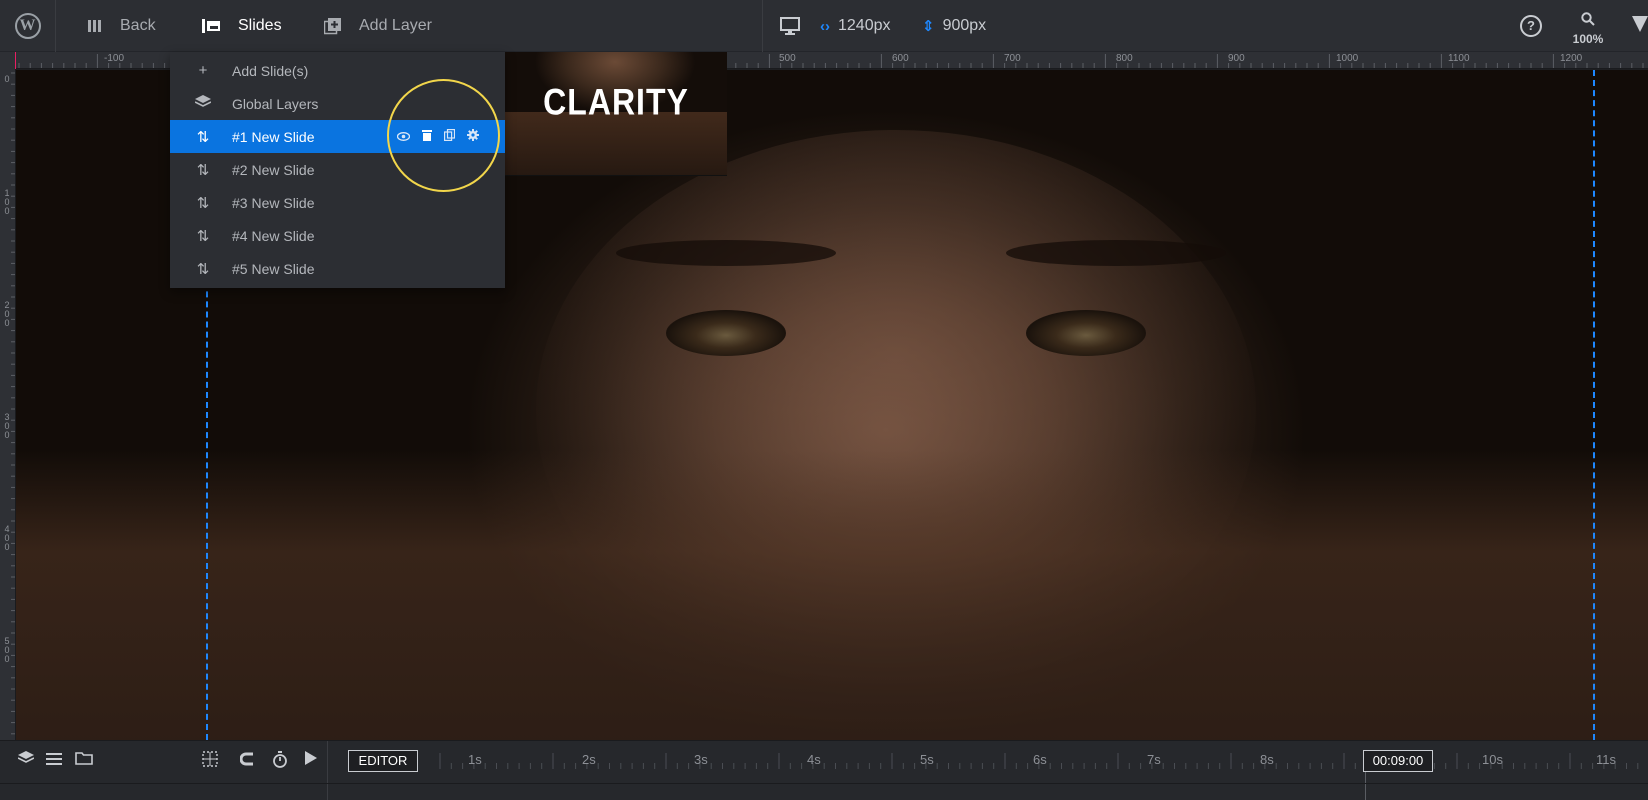  I want to click on ruler-label: 1000, so click(1347, 58).